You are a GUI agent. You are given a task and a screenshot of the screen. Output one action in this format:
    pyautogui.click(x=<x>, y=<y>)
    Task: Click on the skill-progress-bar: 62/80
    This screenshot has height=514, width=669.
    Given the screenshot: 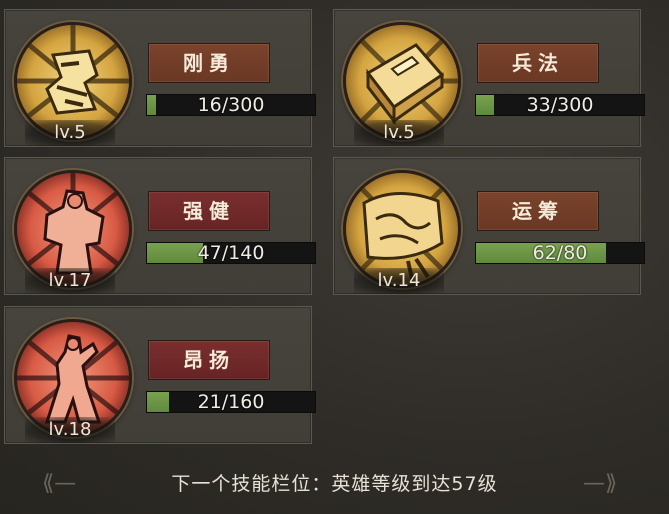 What is the action you would take?
    pyautogui.click(x=560, y=253)
    